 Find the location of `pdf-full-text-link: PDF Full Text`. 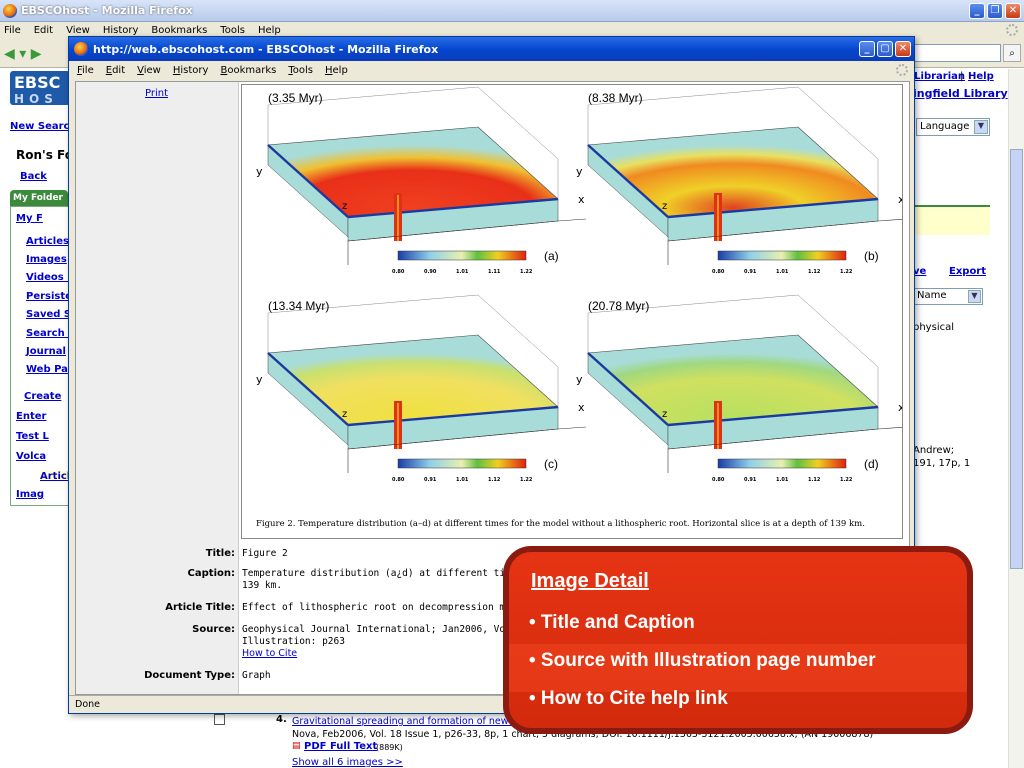

pdf-full-text-link: PDF Full Text is located at coordinates (340, 746).